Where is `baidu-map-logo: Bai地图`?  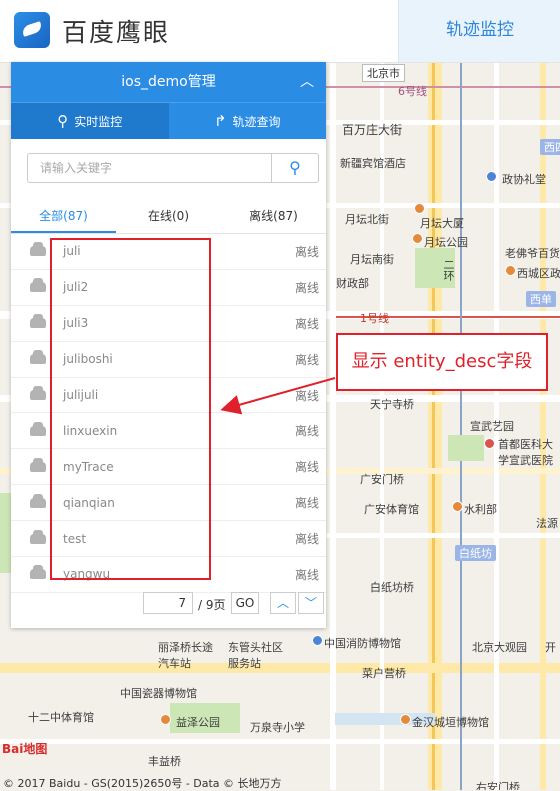 baidu-map-logo: Bai地图 is located at coordinates (25, 749).